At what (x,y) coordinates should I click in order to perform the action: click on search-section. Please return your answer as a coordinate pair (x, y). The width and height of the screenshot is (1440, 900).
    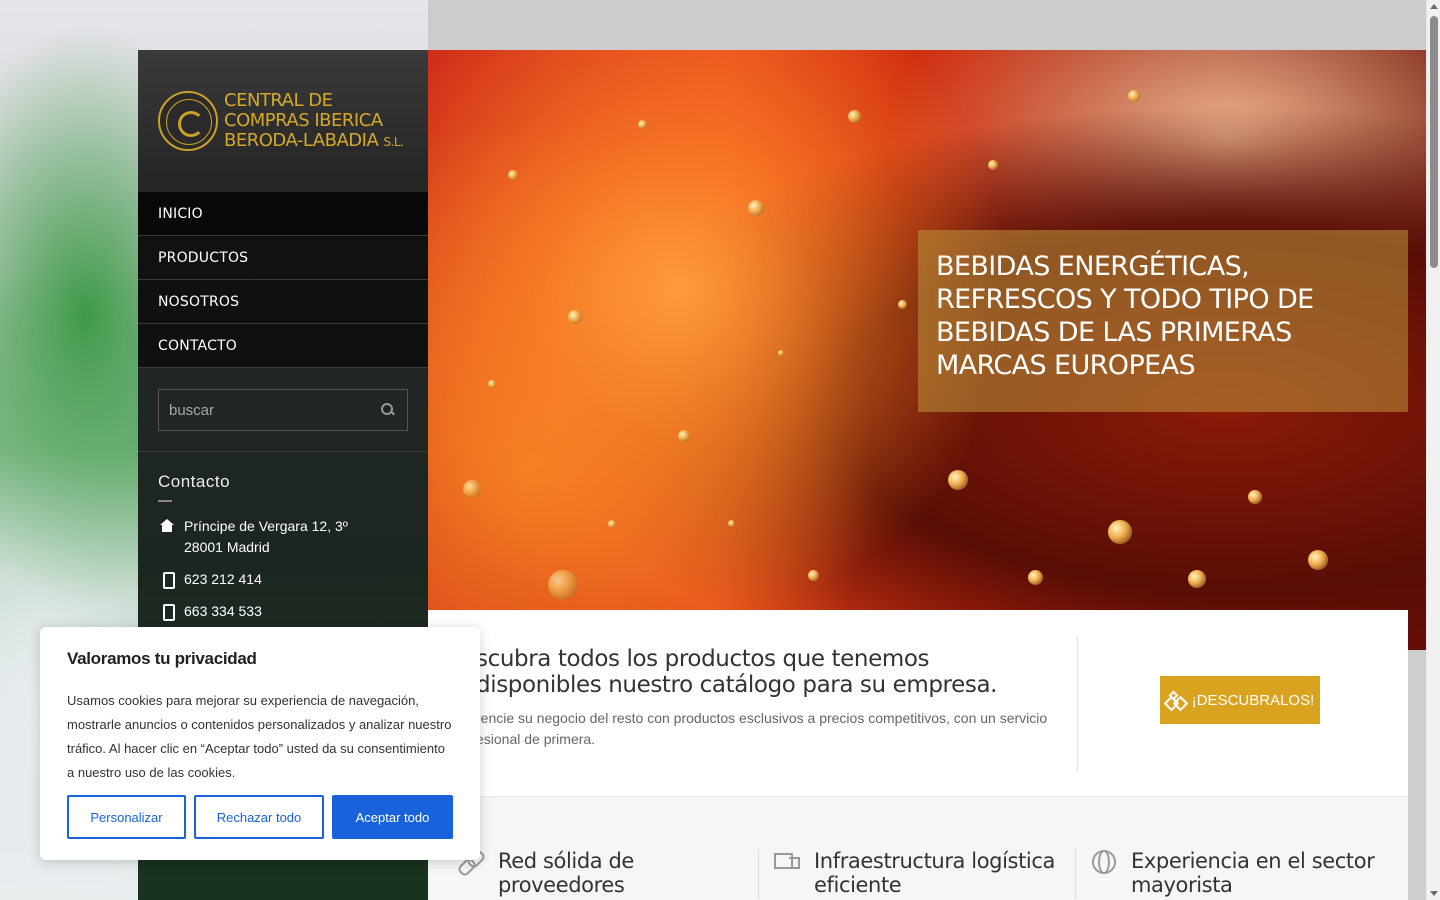
    Looking at the image, I should click on (283, 410).